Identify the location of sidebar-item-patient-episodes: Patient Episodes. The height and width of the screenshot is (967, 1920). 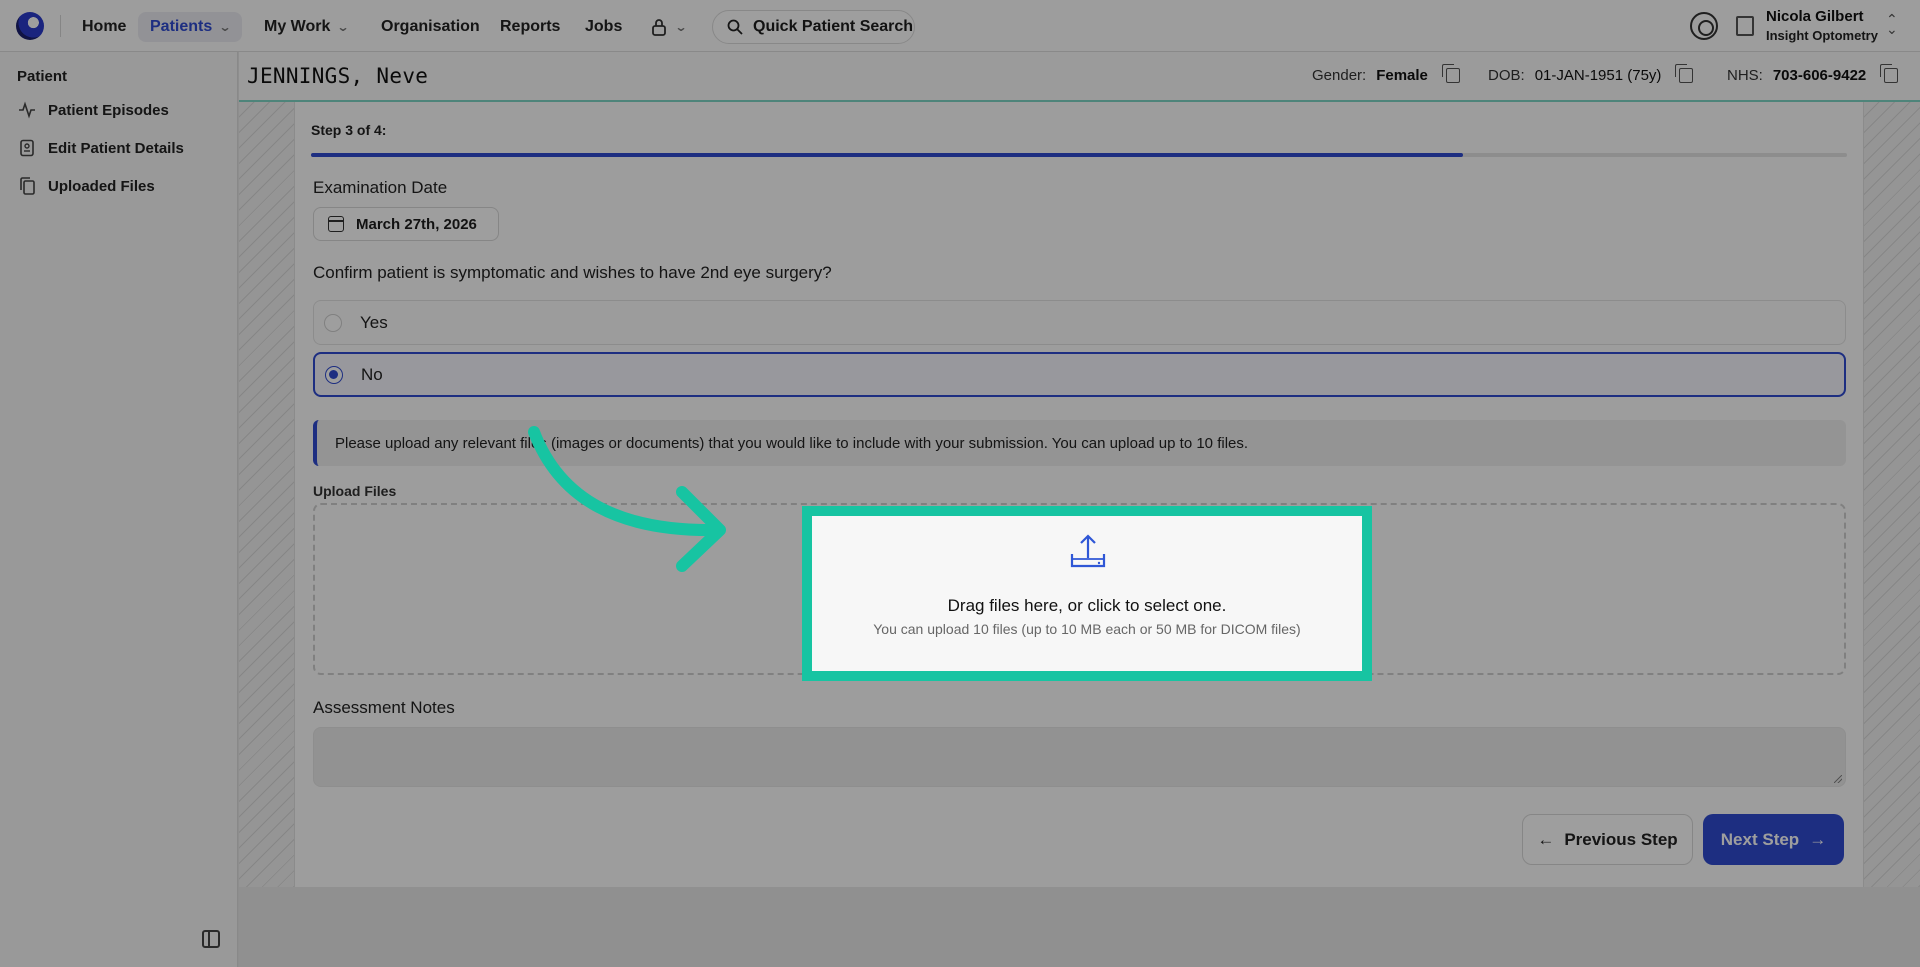
(93, 110).